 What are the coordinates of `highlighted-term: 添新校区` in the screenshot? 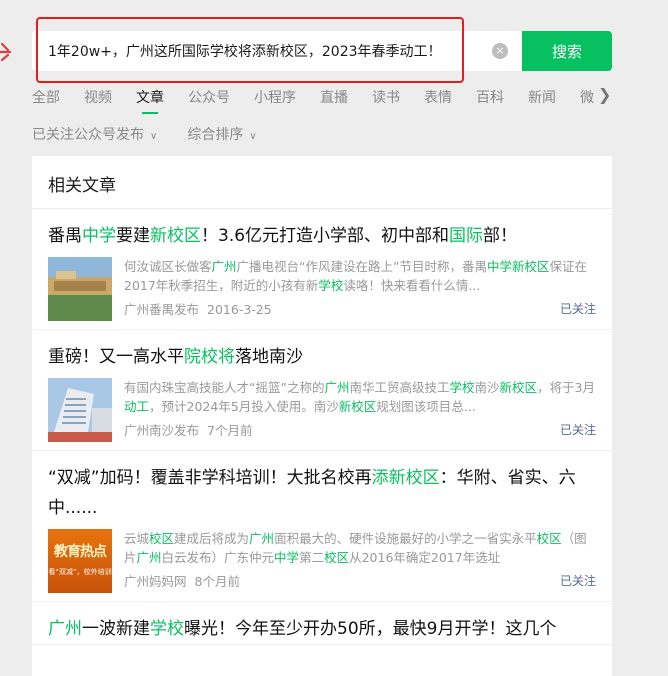 It's located at (405, 478).